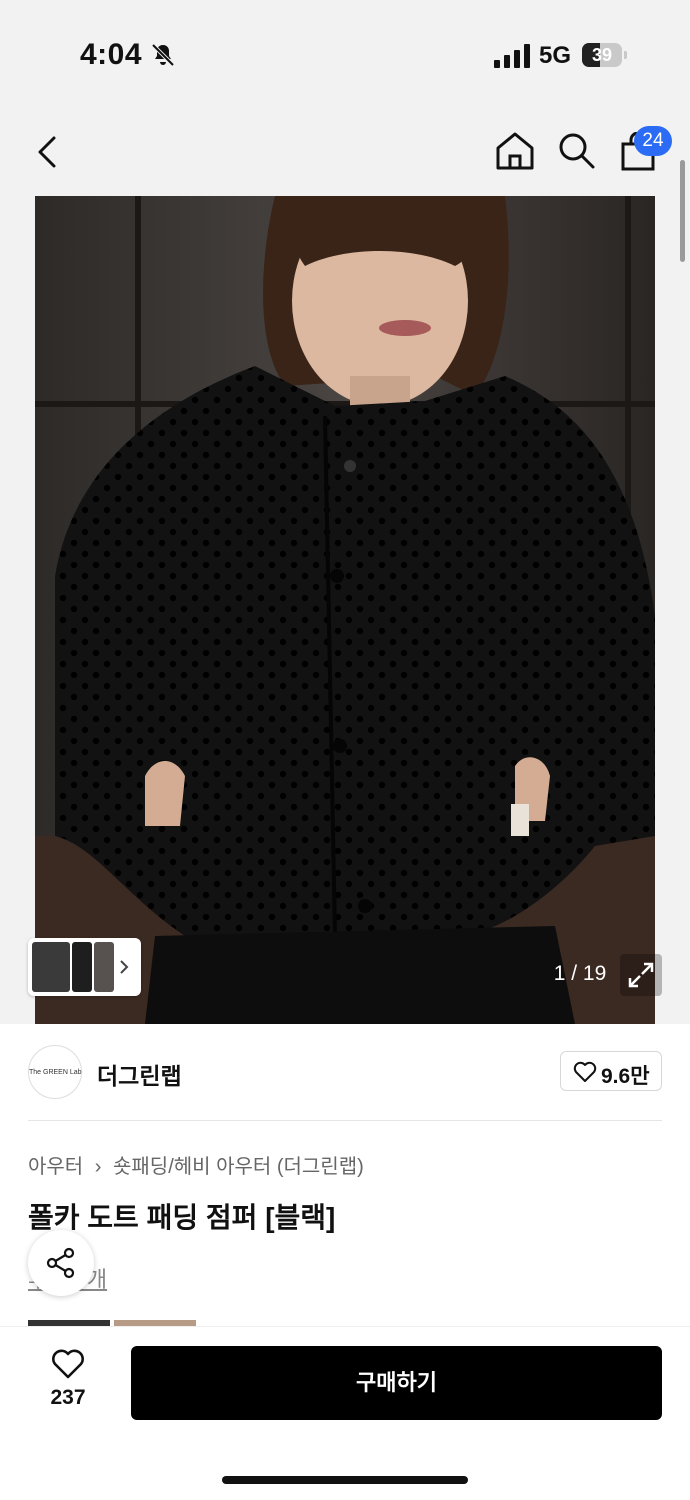  What do you see at coordinates (345, 55) in the screenshot?
I see `status-bar: 4:04 5G 39` at bounding box center [345, 55].